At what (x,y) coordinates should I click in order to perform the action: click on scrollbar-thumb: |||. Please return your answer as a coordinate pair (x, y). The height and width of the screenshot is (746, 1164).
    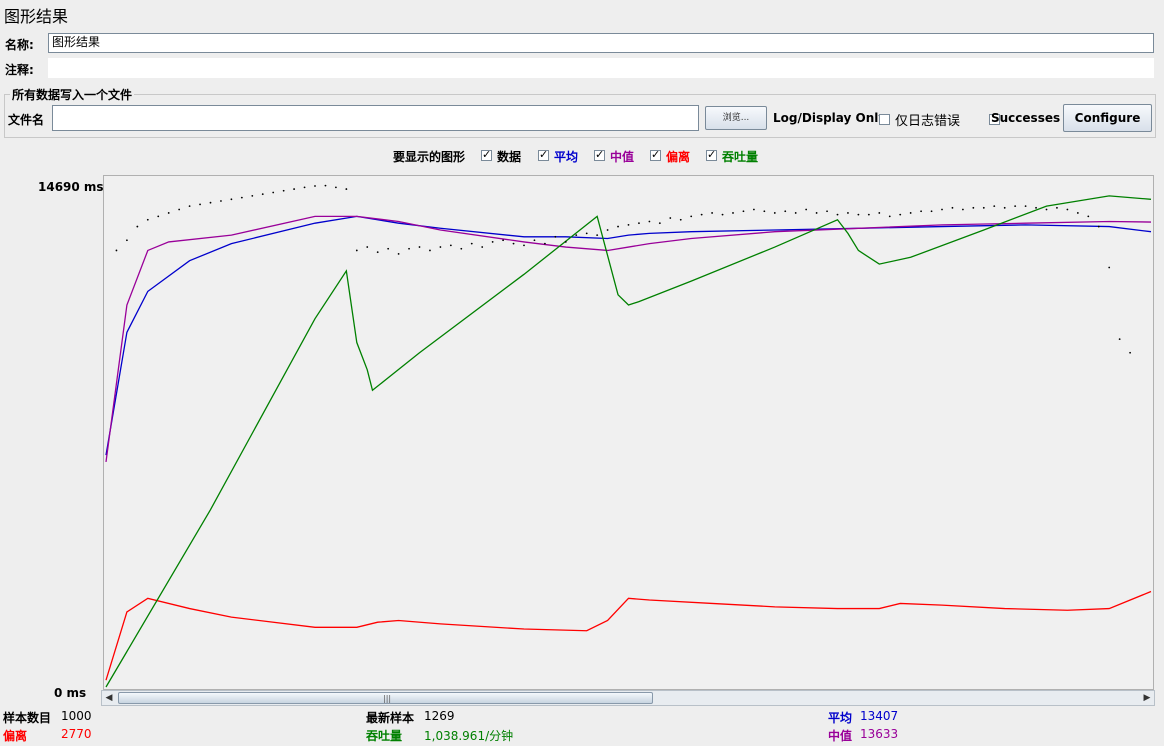
    Looking at the image, I should click on (385, 698).